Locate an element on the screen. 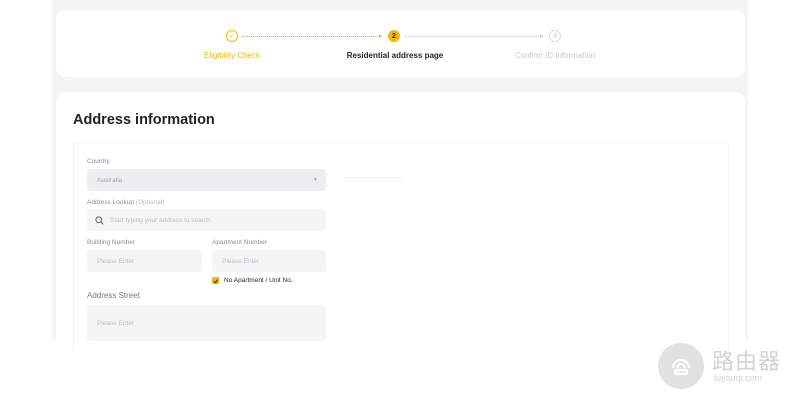 This screenshot has width=800, height=406. checkmark-icon is located at coordinates (215, 280).